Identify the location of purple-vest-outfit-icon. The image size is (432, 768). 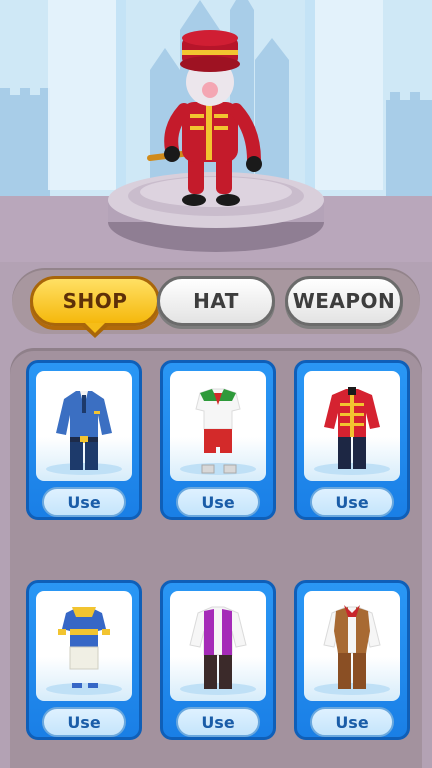
(218, 647).